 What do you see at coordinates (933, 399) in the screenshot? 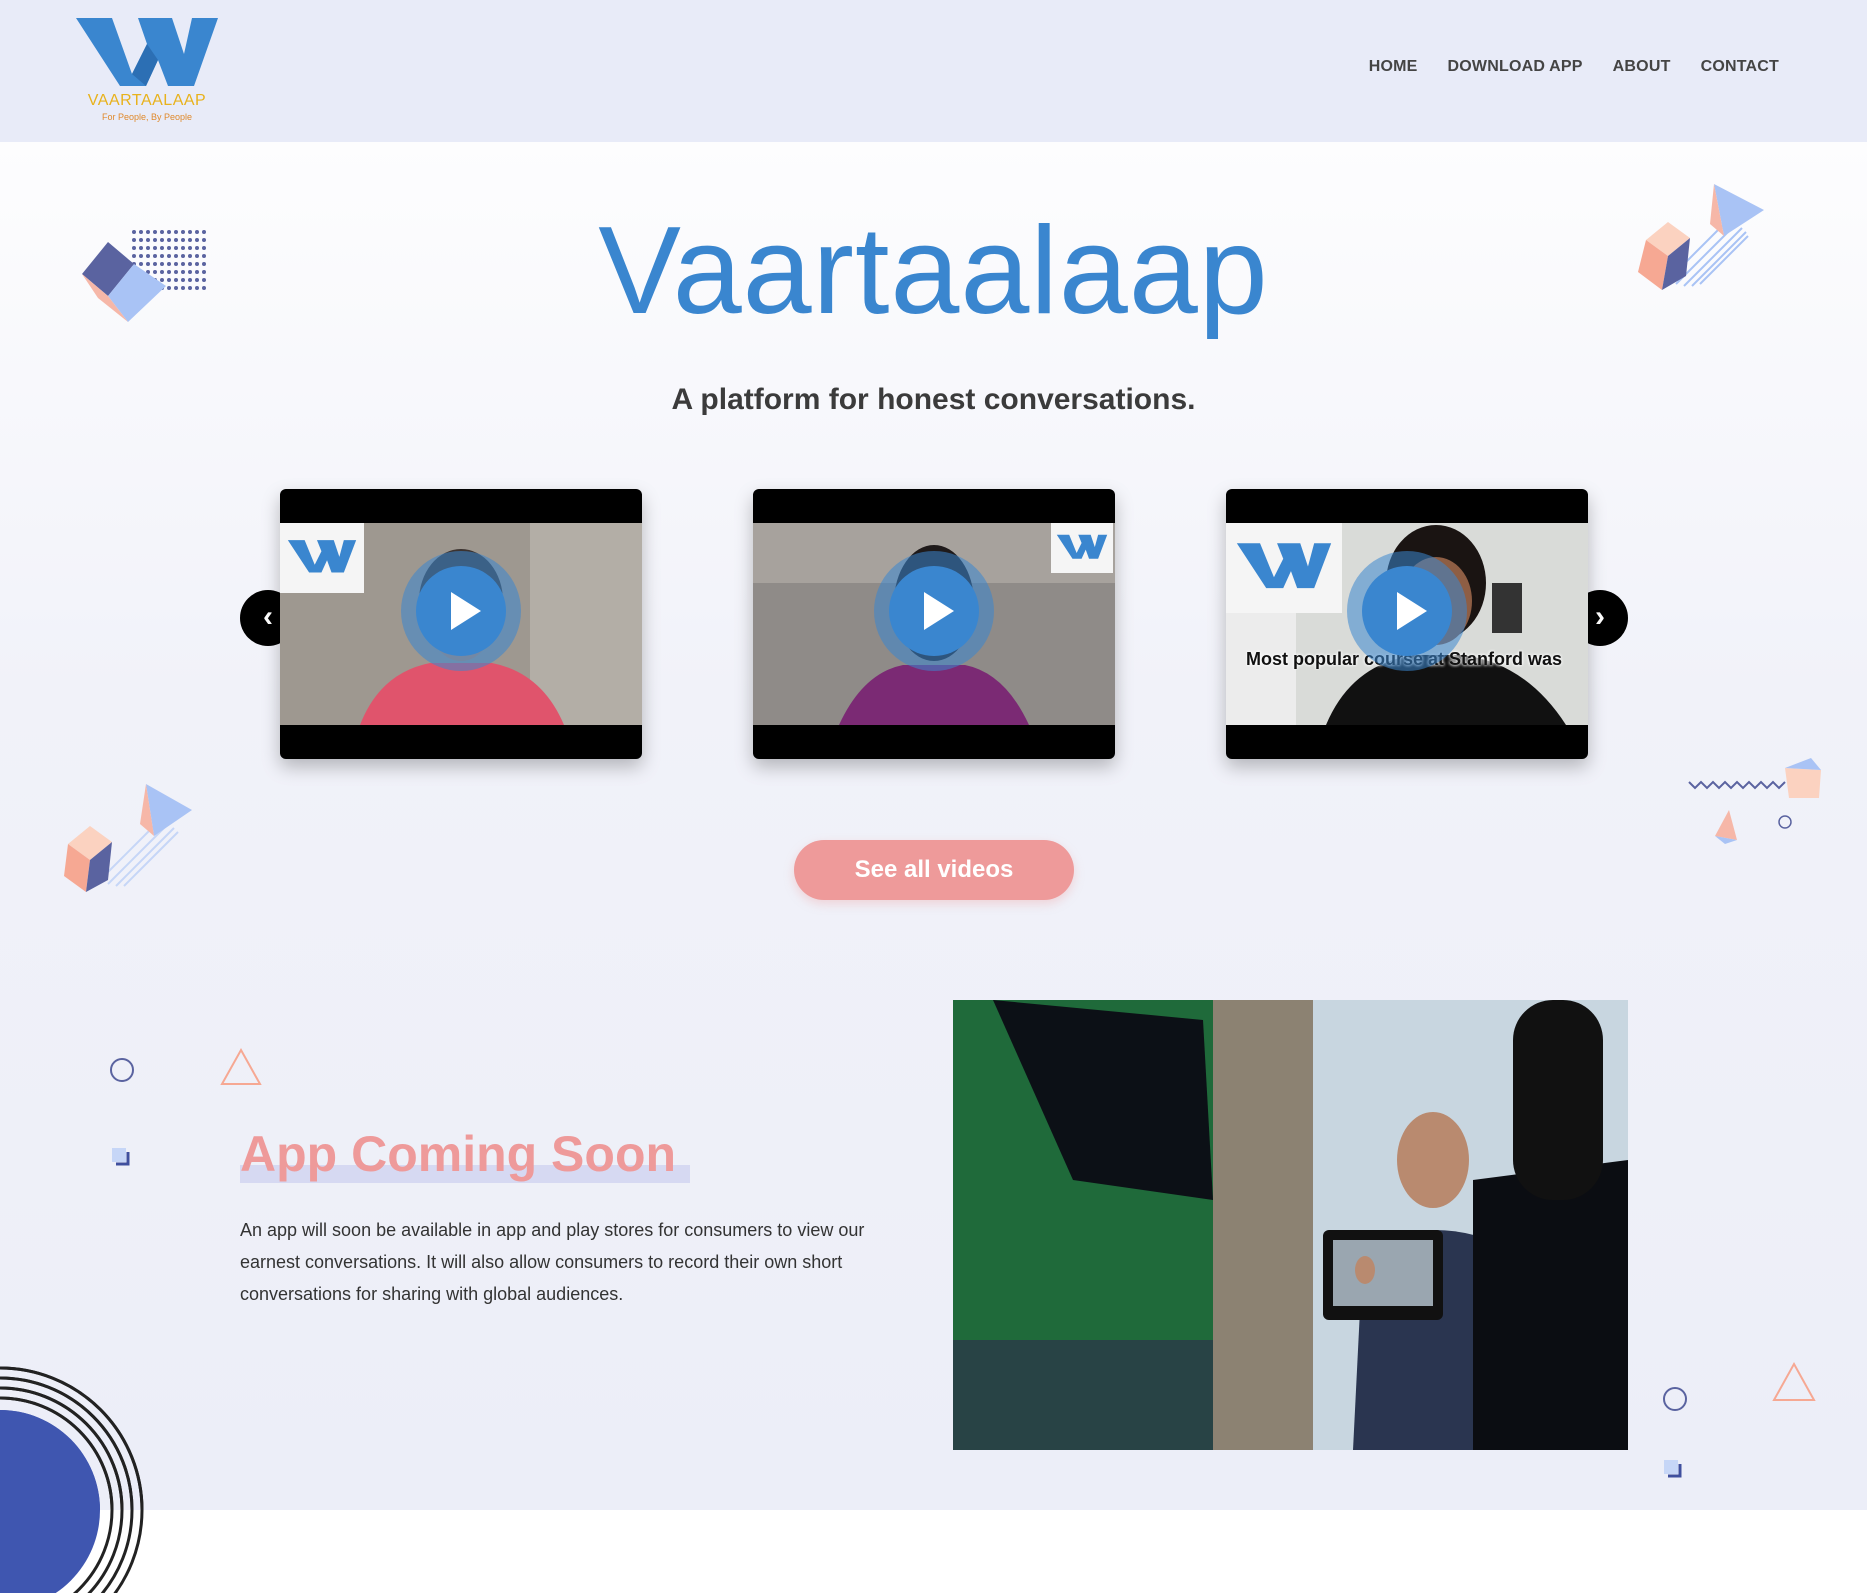
I see `hero-subtitle: A platform for honest conversations.` at bounding box center [933, 399].